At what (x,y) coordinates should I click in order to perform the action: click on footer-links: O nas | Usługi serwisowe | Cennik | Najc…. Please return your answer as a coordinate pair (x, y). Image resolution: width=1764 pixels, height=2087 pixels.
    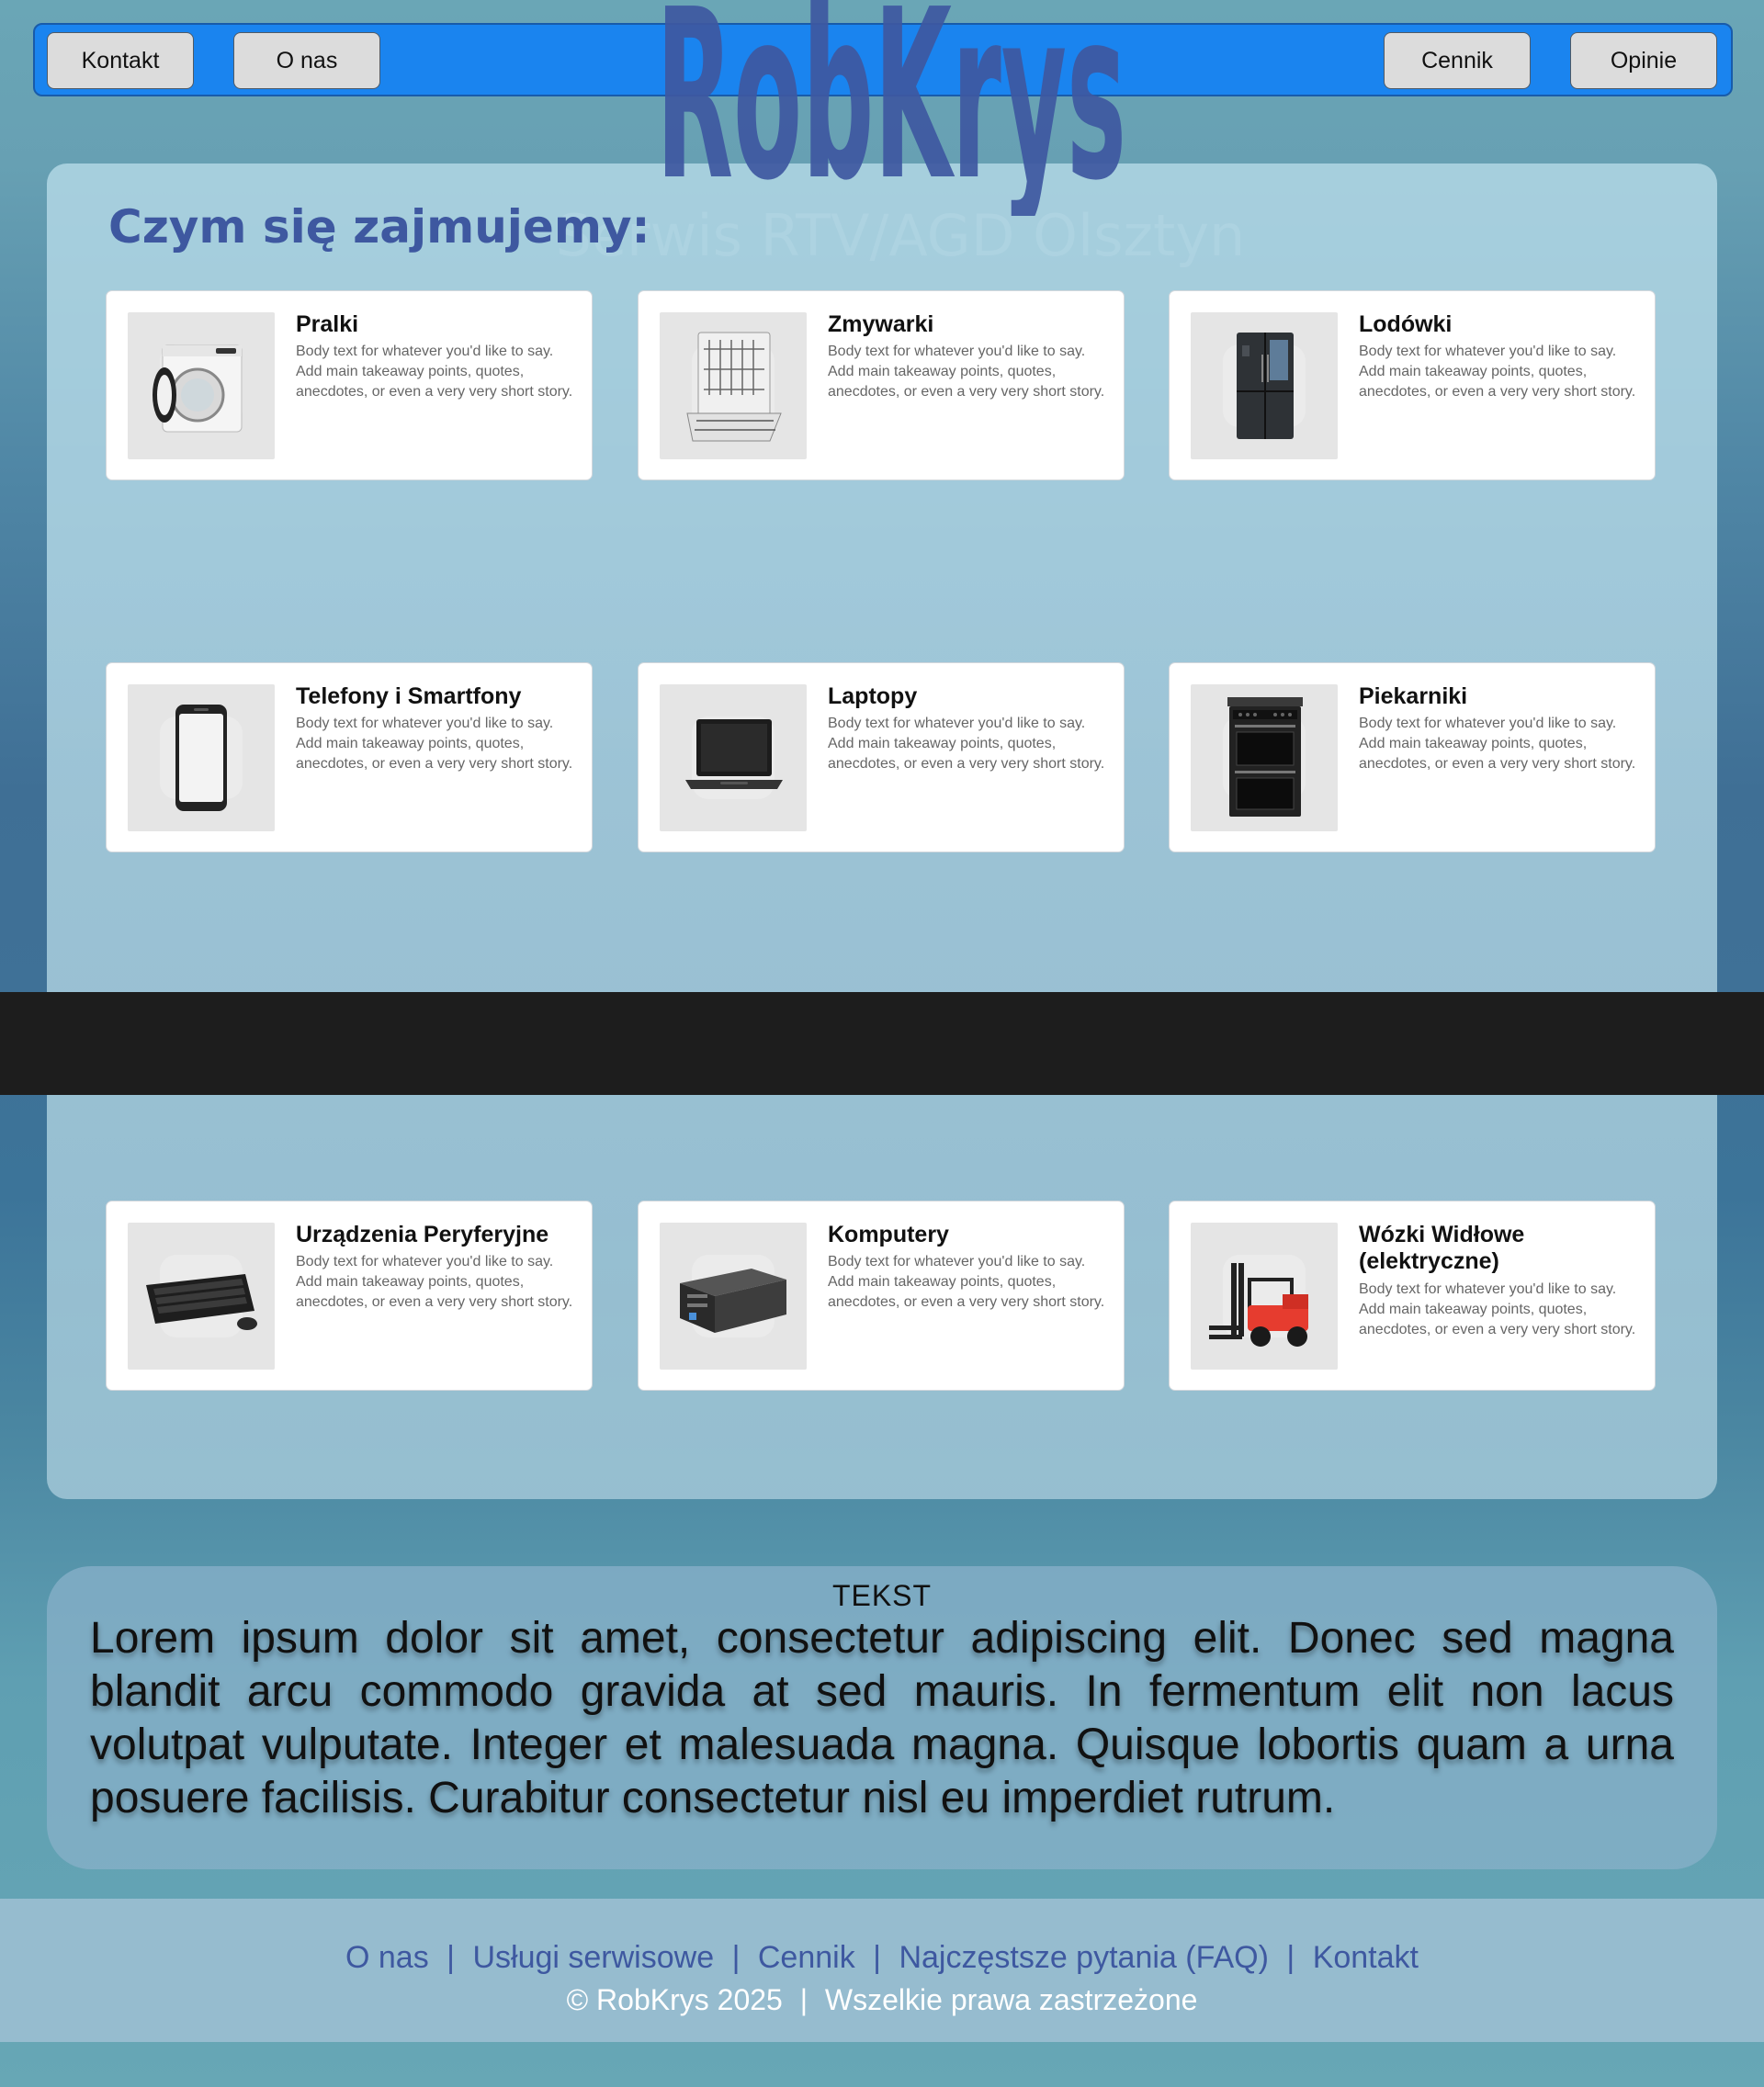
    Looking at the image, I should click on (882, 1958).